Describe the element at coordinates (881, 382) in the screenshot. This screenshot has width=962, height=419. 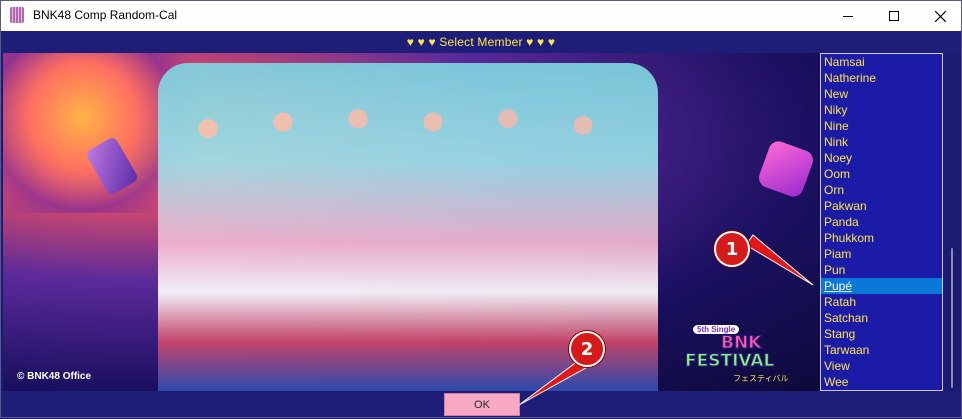
I see `member-list-item: Wee` at that location.